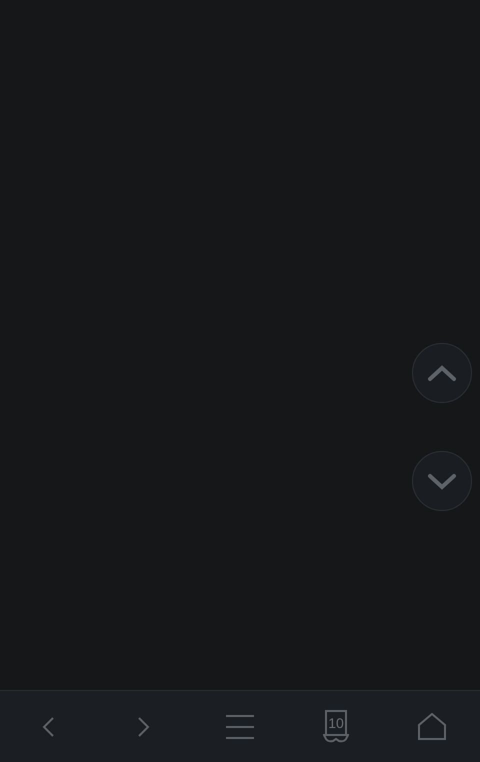  Describe the element at coordinates (442, 373) in the screenshot. I see `chevron-up-icon` at that location.